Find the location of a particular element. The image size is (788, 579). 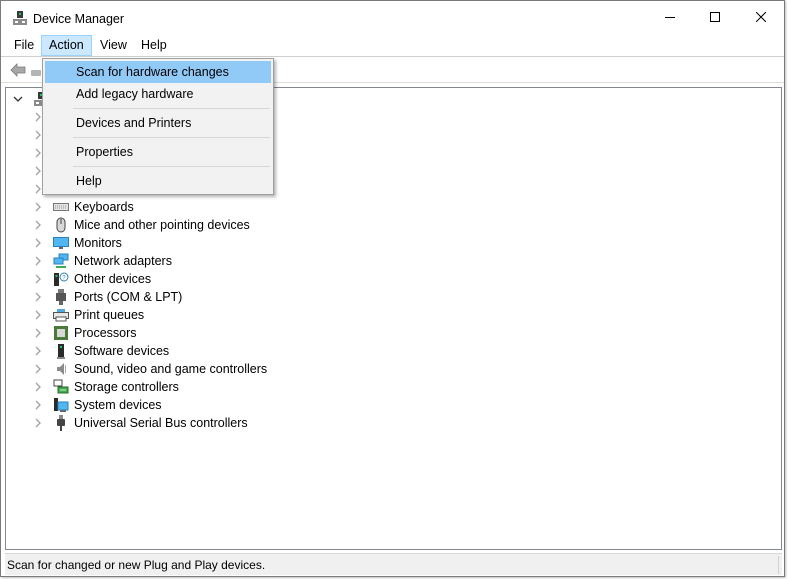

menu-view: View is located at coordinates (113, 45).